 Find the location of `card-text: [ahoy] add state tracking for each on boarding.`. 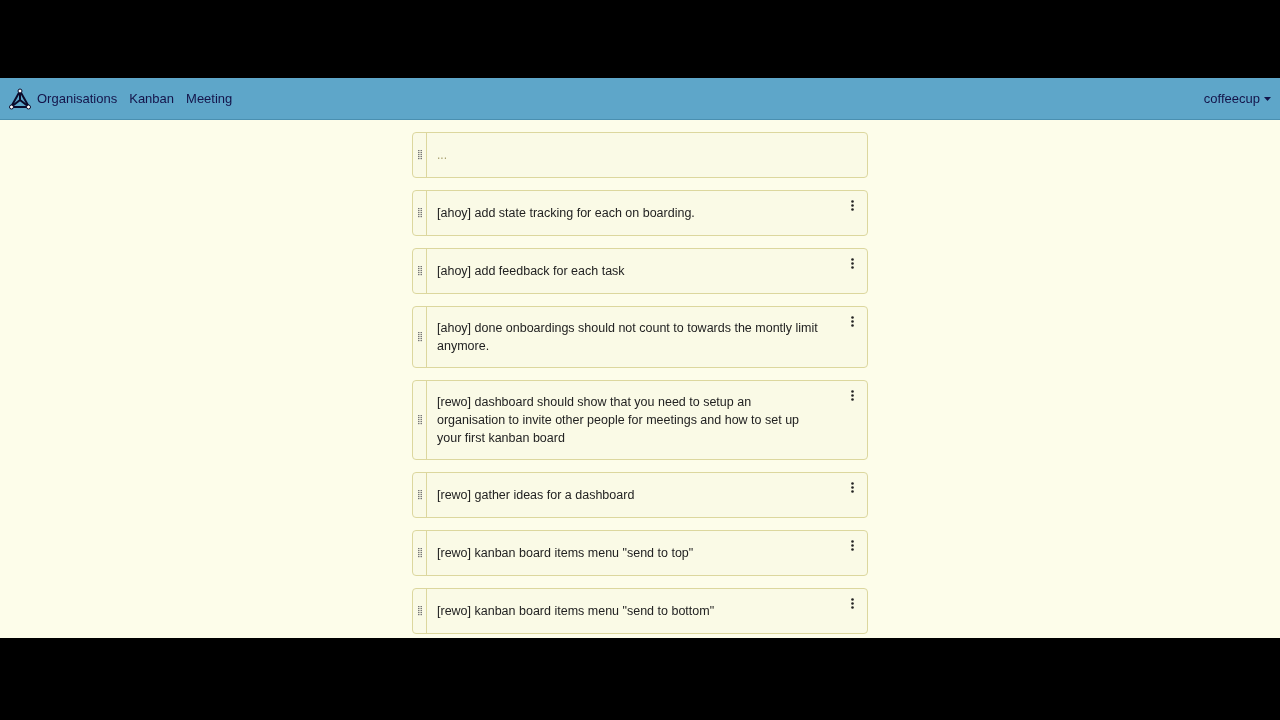

card-text: [ahoy] add state tracking for each on boarding. is located at coordinates (566, 213).